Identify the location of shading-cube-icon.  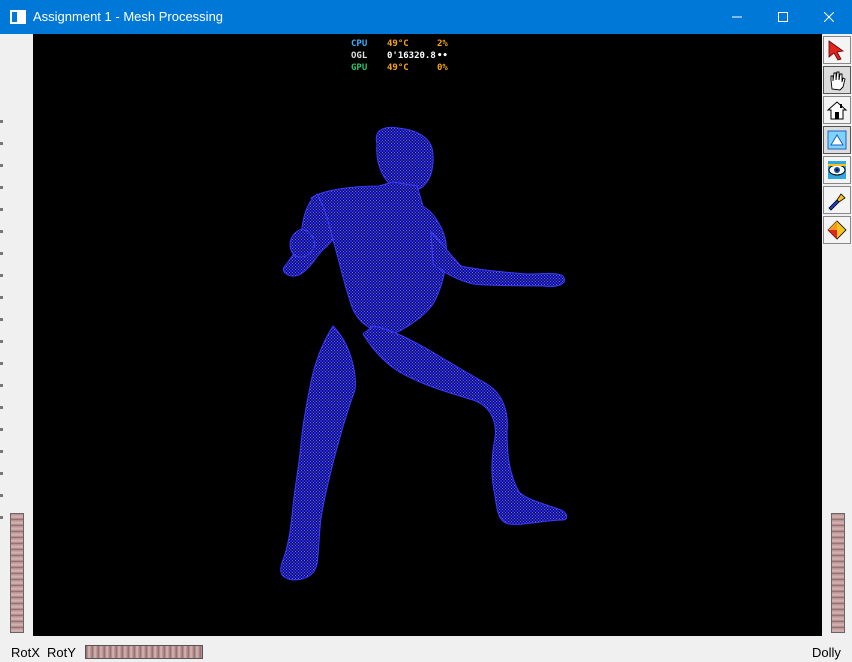
(837, 230).